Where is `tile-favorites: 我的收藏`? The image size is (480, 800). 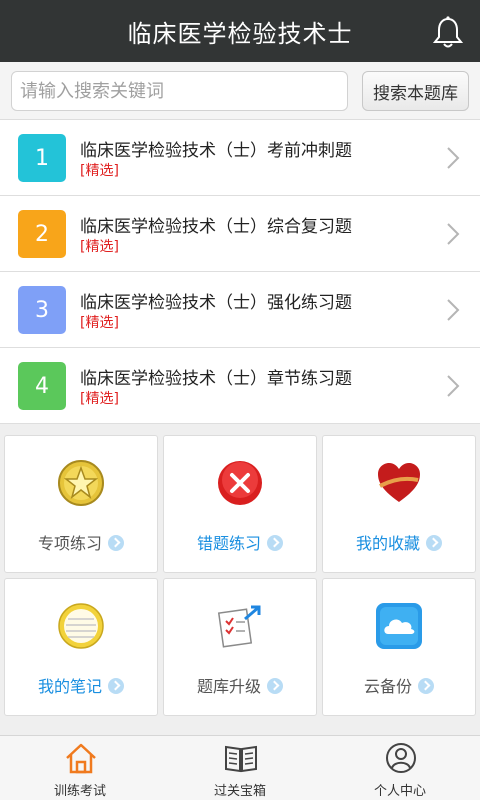
tile-favorites: 我的收藏 is located at coordinates (399, 504).